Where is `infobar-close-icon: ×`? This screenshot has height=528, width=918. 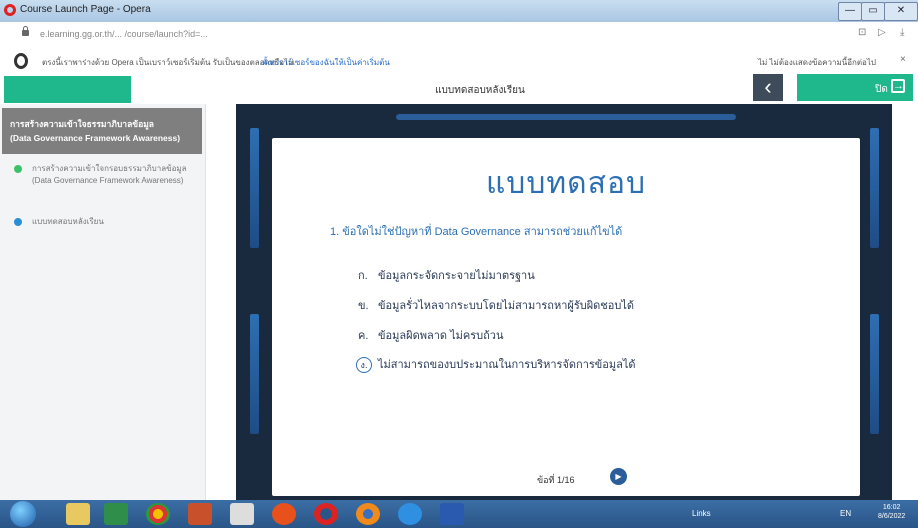 infobar-close-icon: × is located at coordinates (903, 59).